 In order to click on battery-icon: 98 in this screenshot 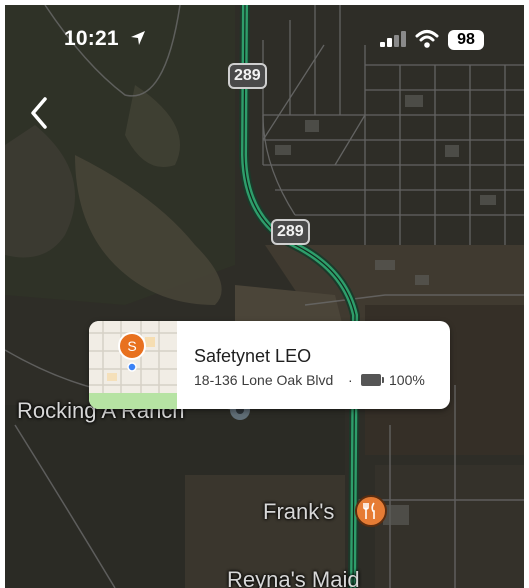, I will do `click(466, 40)`.